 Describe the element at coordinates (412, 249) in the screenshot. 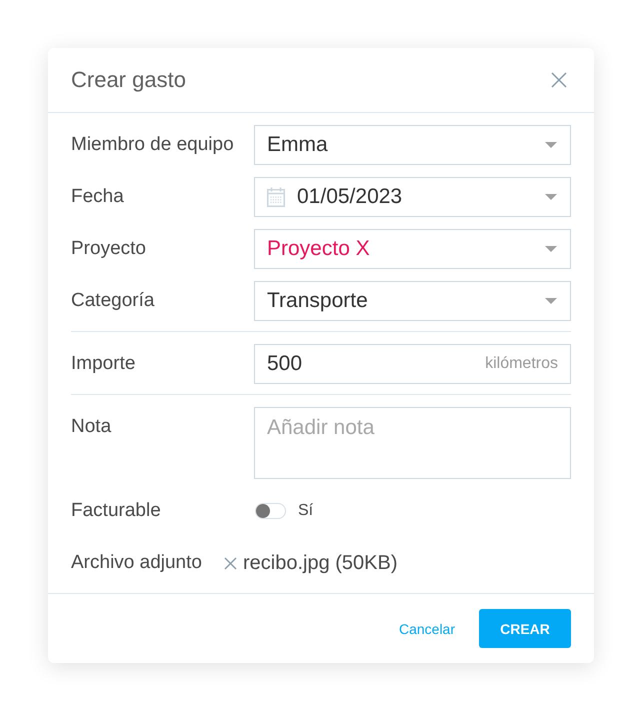

I see `dropdown: Proyecto X` at that location.